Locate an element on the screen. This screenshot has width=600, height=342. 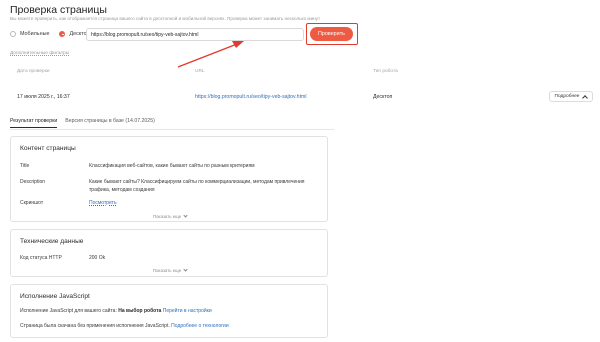
page-title: Проверка страницы is located at coordinates (58, 10).